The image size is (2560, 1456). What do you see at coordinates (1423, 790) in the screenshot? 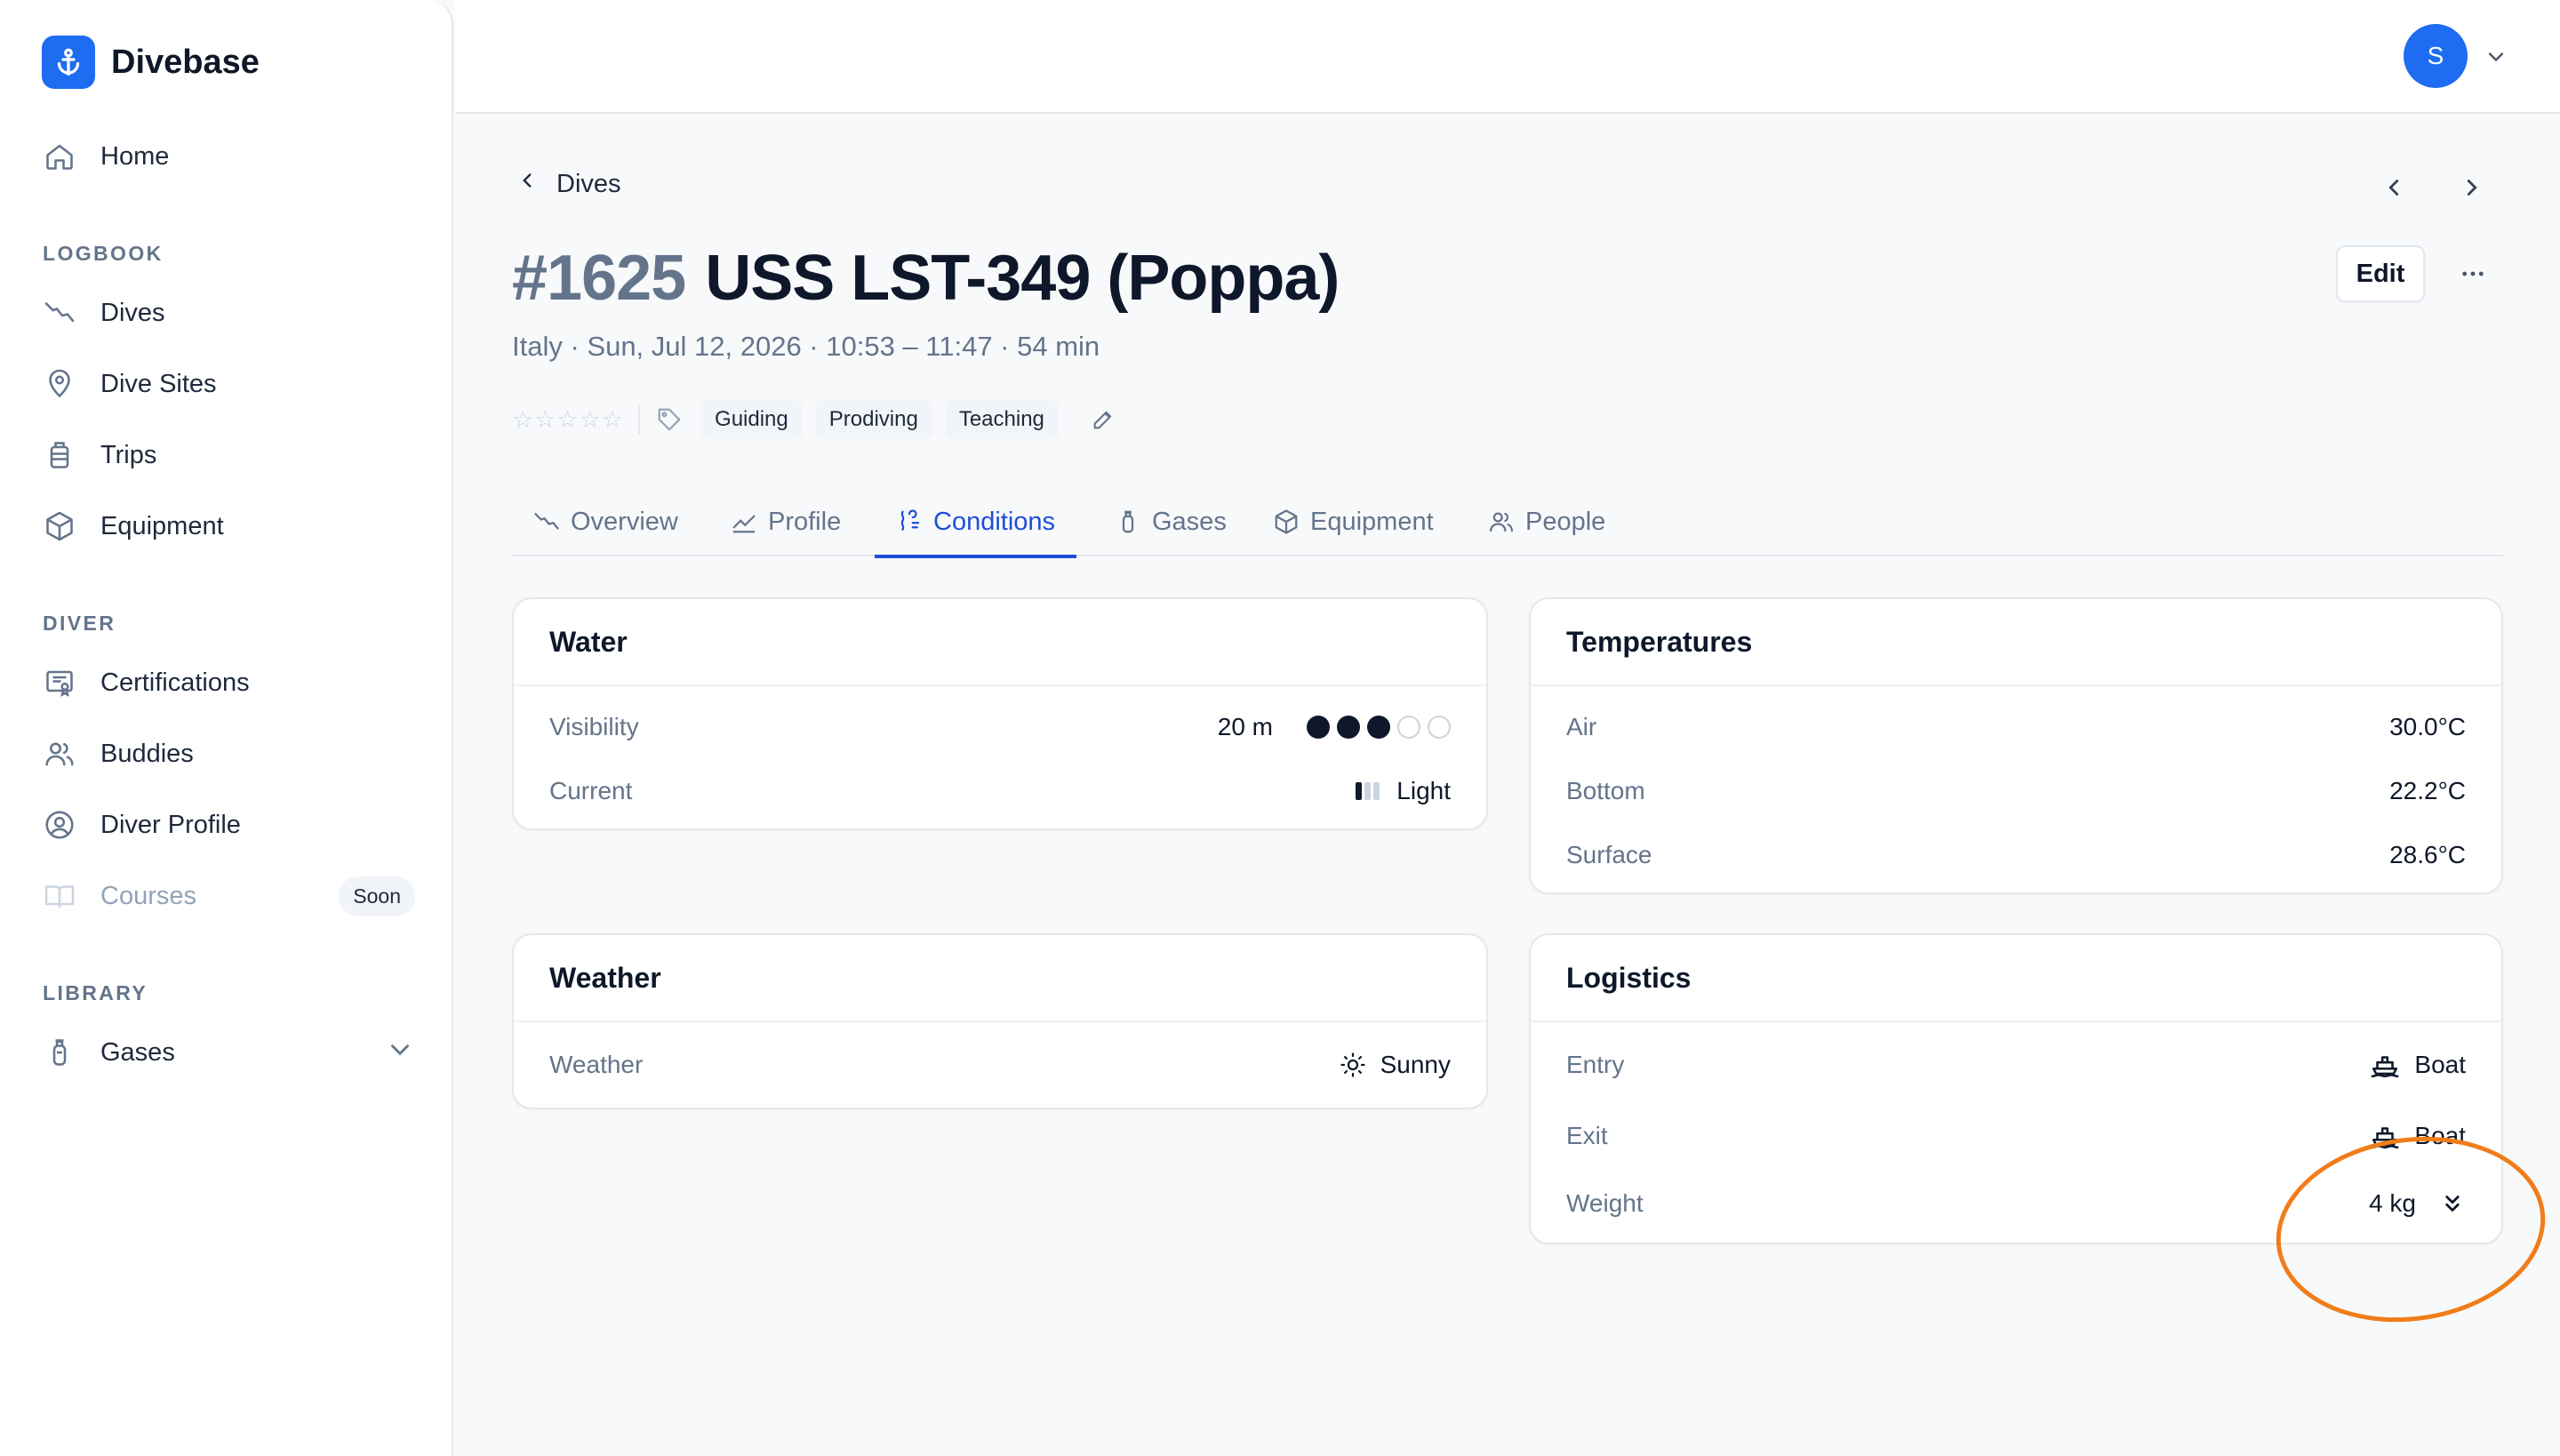
I see `current-text: Light` at bounding box center [1423, 790].